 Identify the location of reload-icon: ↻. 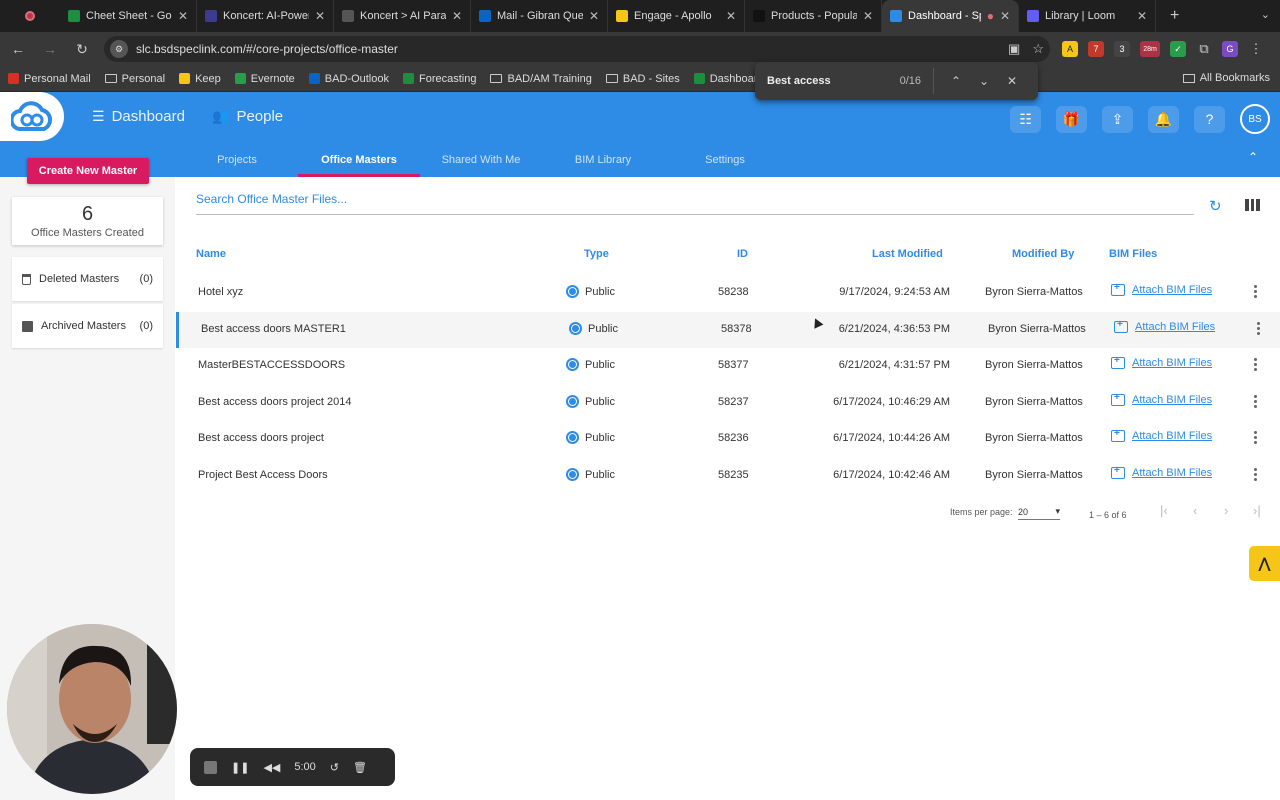
(82, 49).